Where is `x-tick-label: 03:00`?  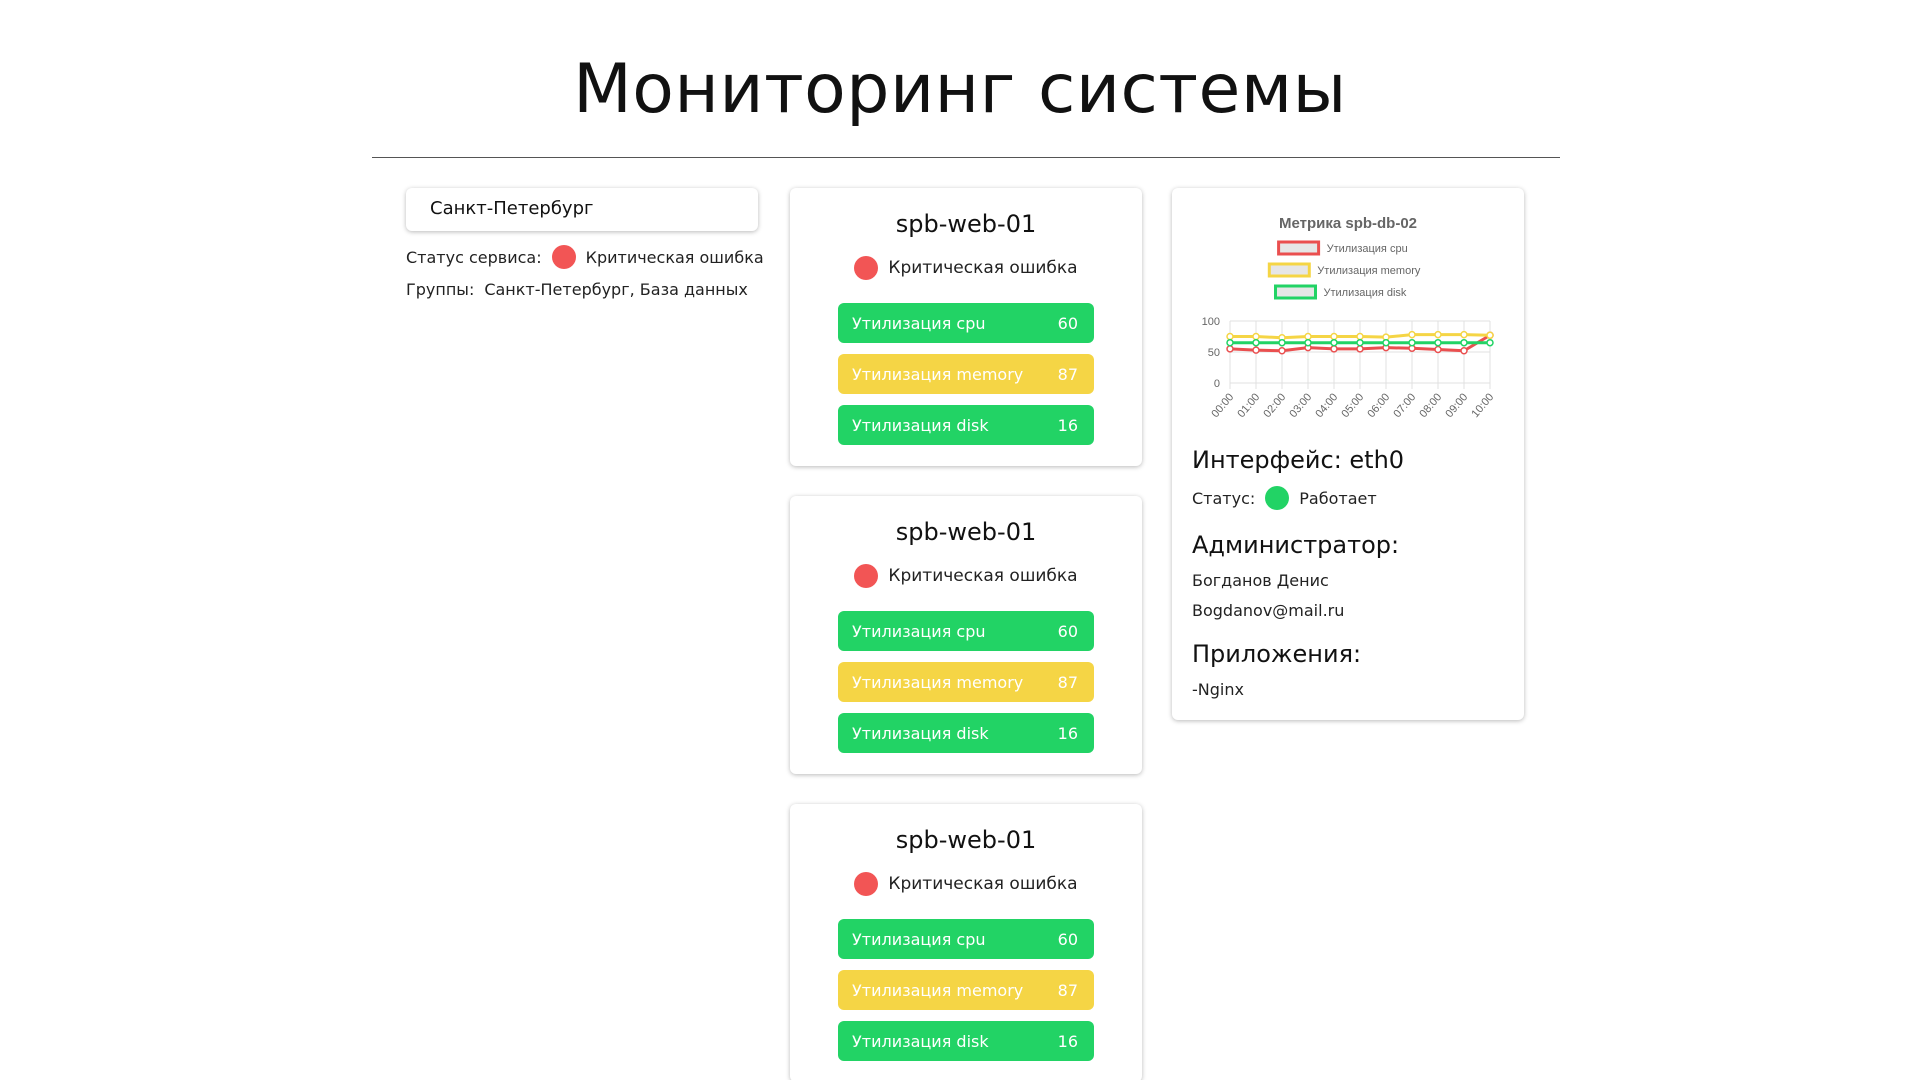
x-tick-label: 03:00 is located at coordinates (1300, 405).